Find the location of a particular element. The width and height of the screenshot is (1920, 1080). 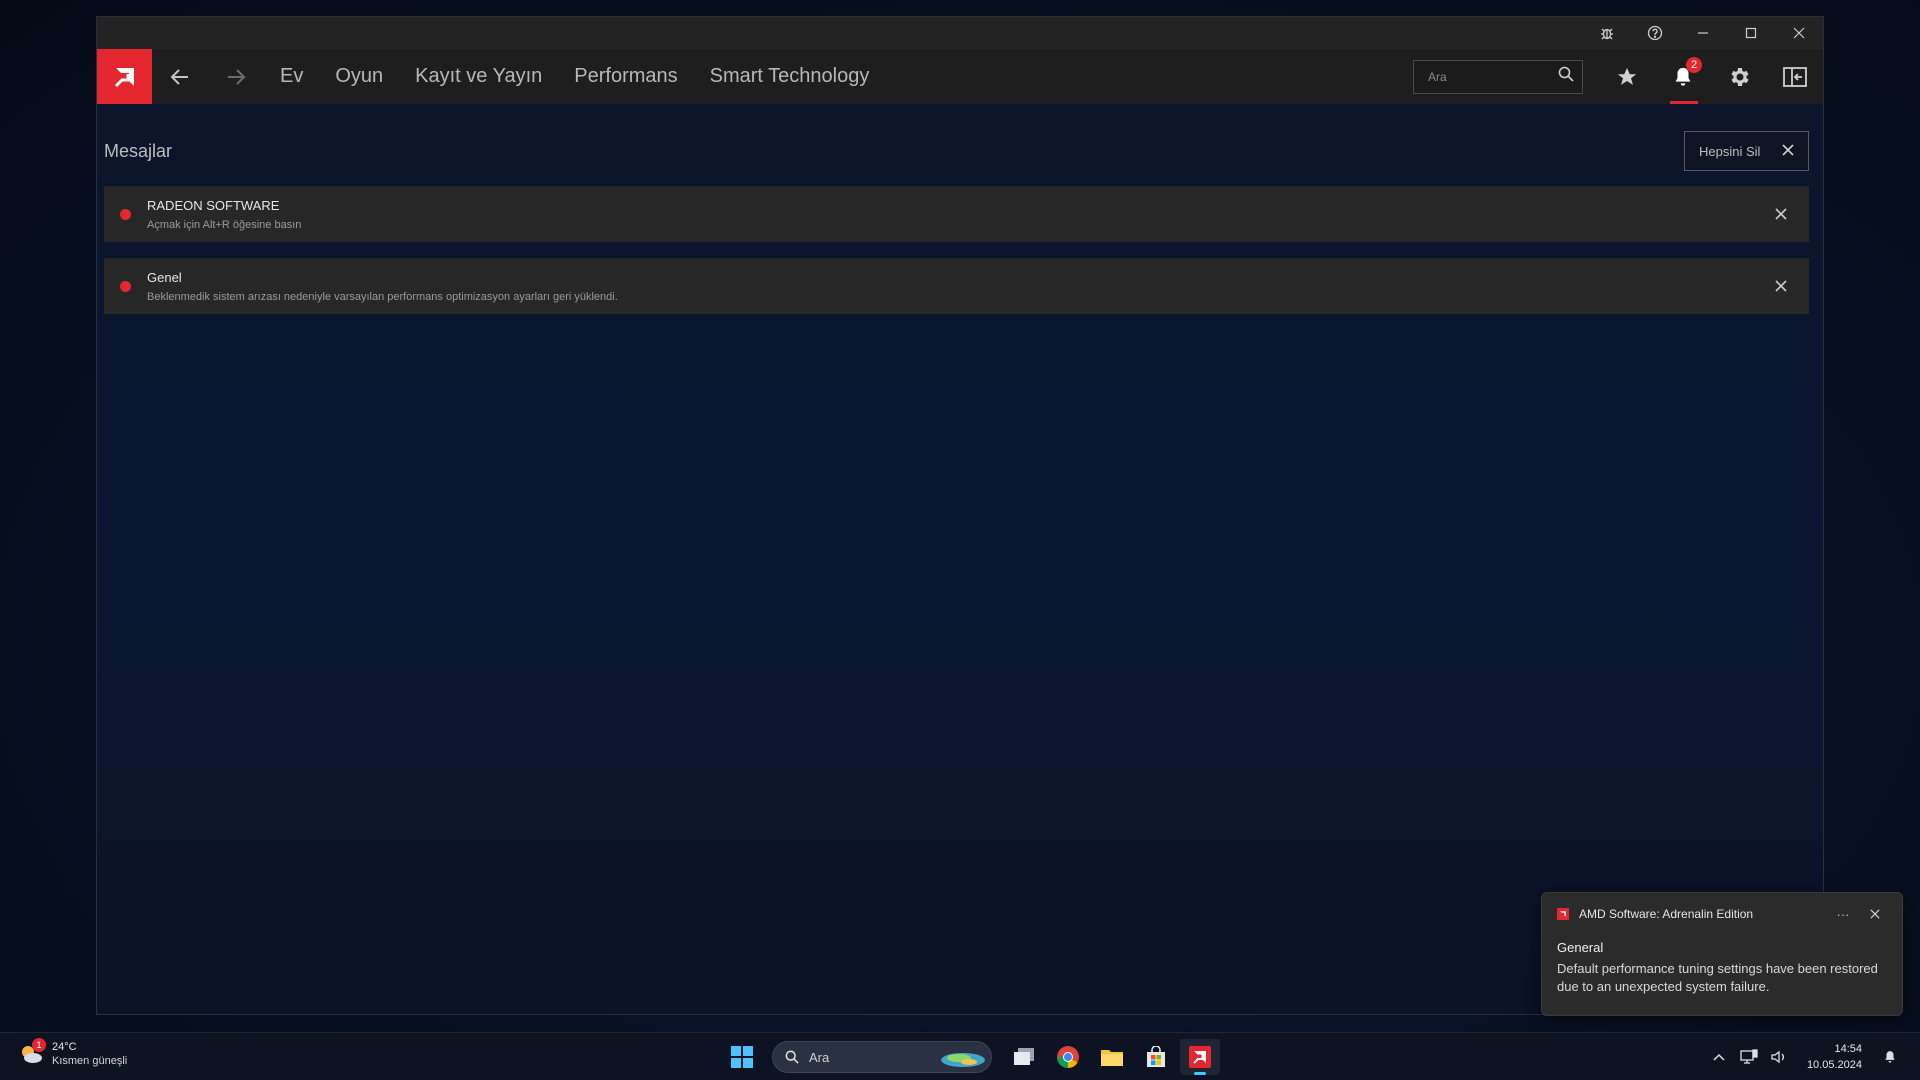

toast-header: AMD Software: Adrenalin Edition ··· is located at coordinates (1722, 914).